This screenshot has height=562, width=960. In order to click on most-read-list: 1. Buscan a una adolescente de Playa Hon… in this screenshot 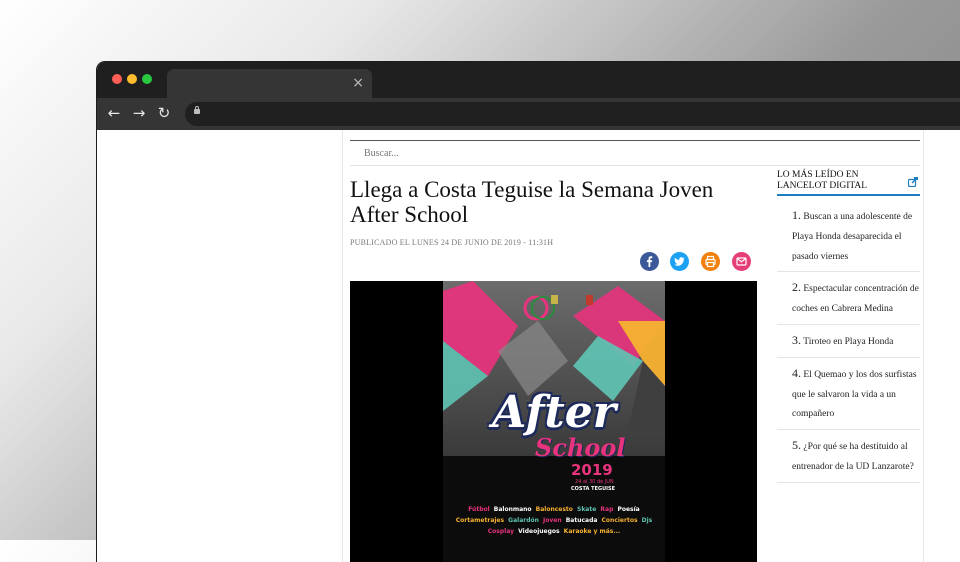, I will do `click(848, 347)`.